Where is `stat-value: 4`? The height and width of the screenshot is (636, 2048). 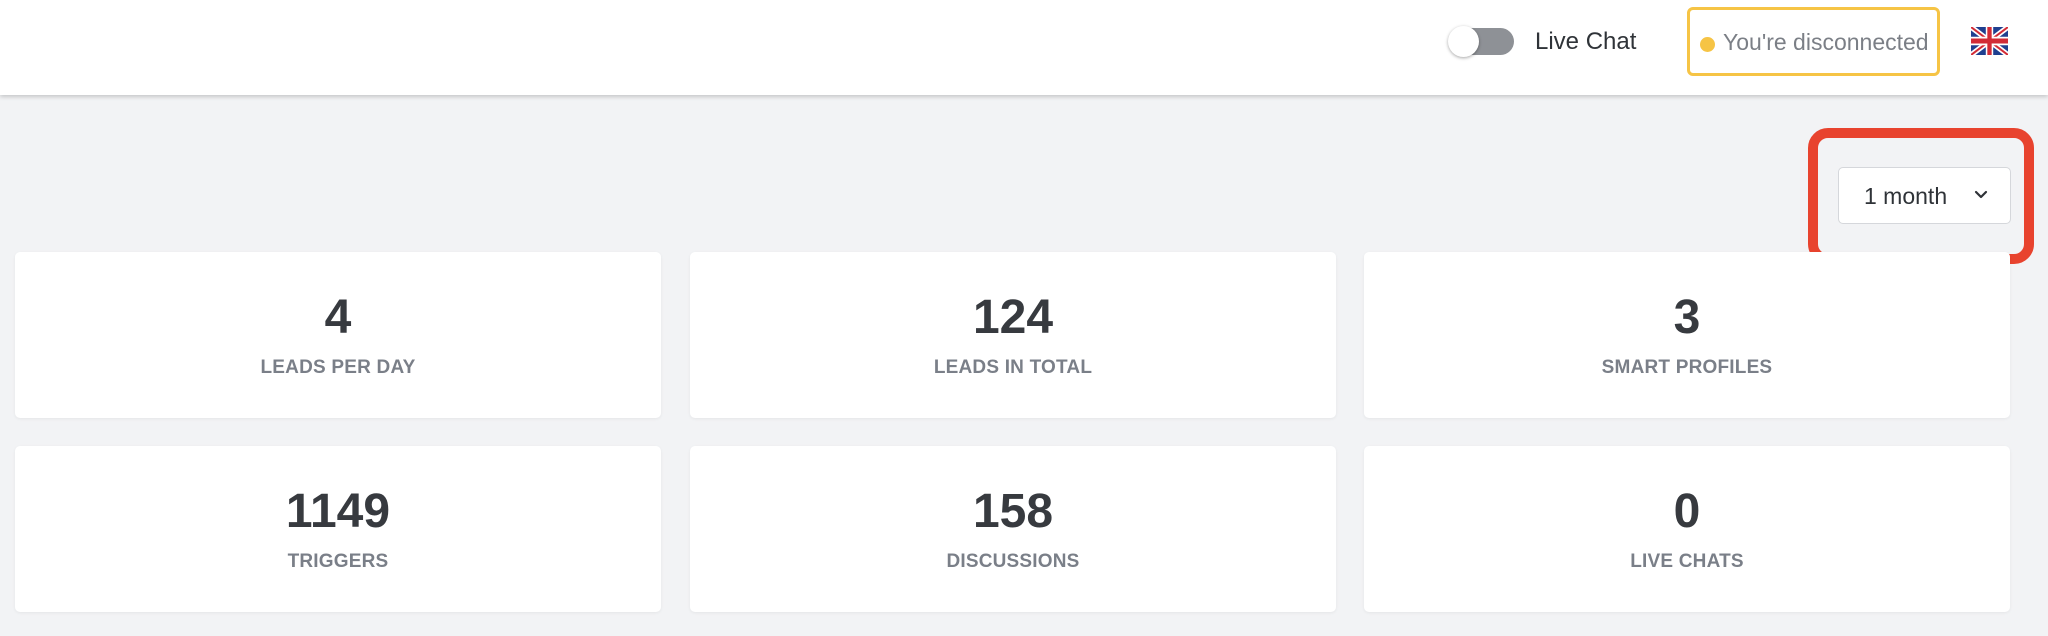 stat-value: 4 is located at coordinates (338, 317).